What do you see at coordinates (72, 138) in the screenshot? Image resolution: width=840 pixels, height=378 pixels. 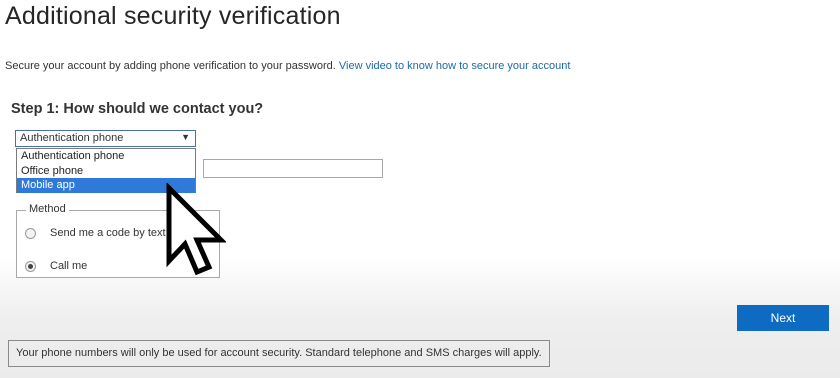 I see `select-value: Authentication phone` at bounding box center [72, 138].